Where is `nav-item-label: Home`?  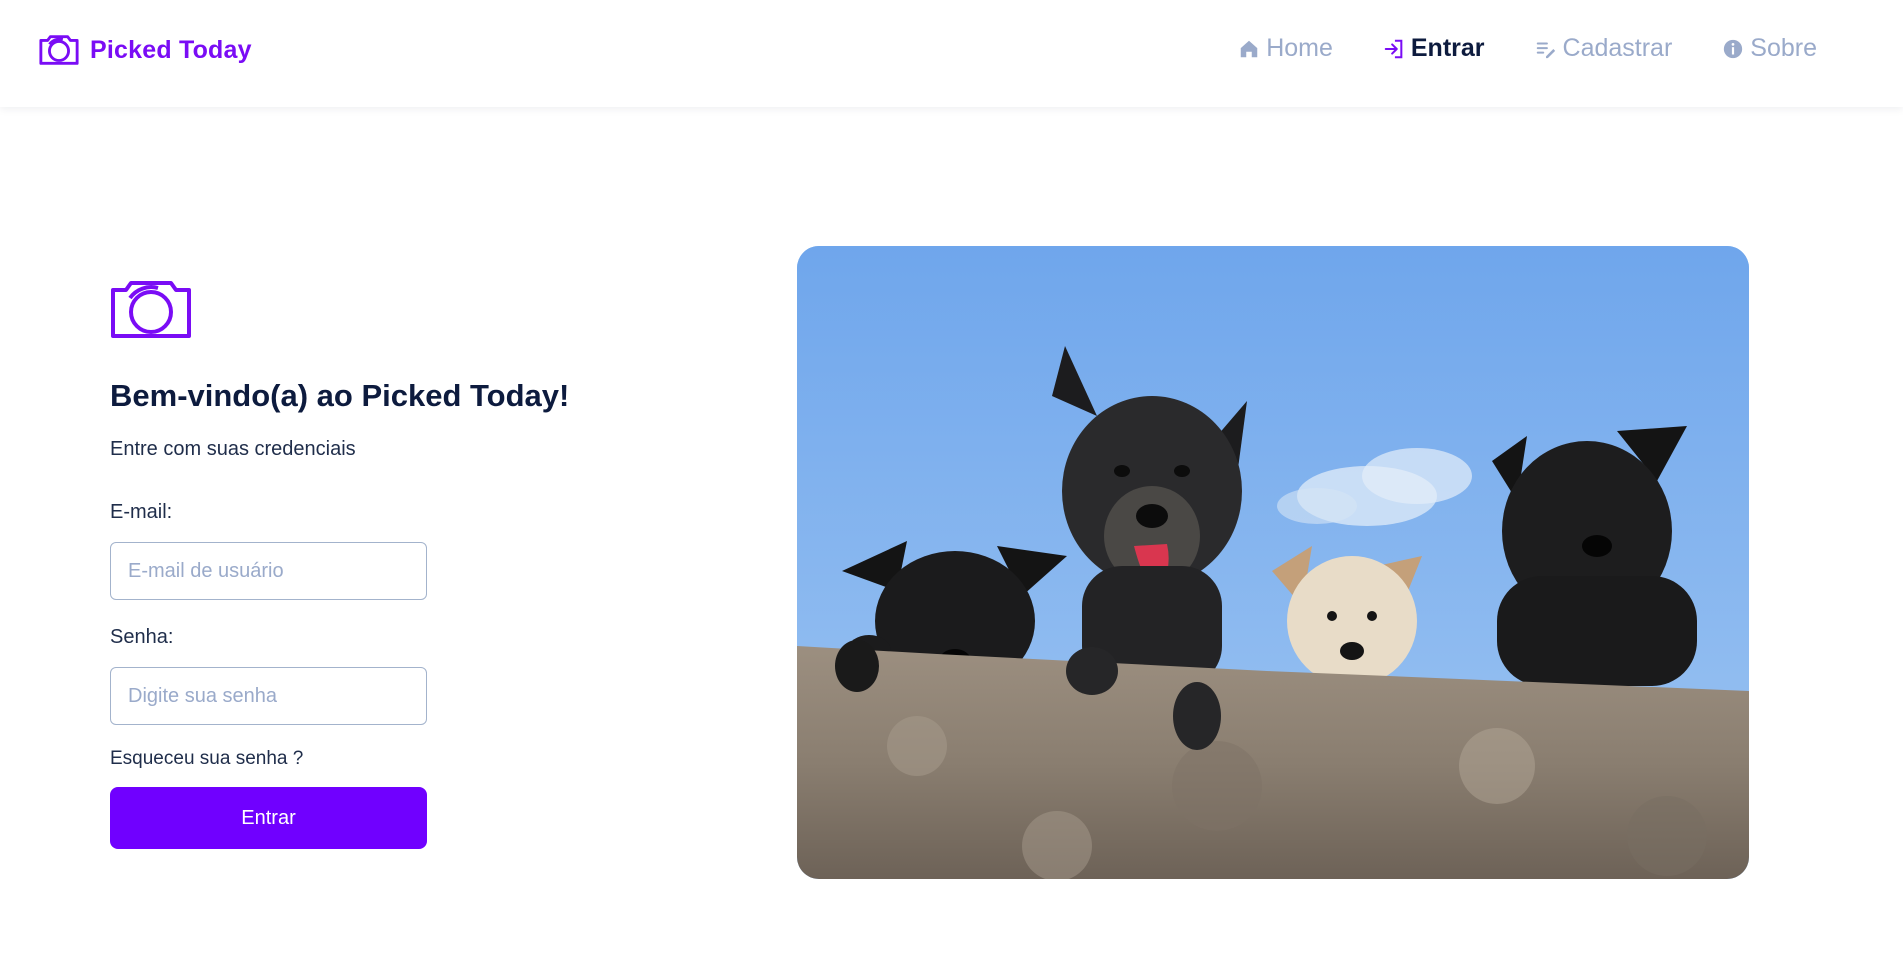
nav-item-label: Home is located at coordinates (1299, 48).